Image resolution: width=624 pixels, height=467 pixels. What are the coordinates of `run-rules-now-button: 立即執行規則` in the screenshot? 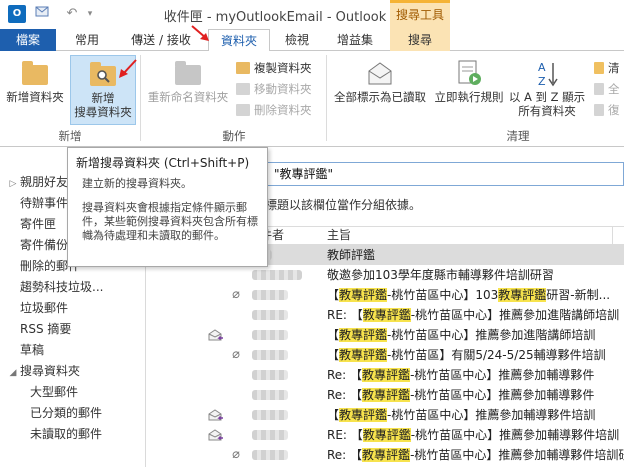 It's located at (469, 81).